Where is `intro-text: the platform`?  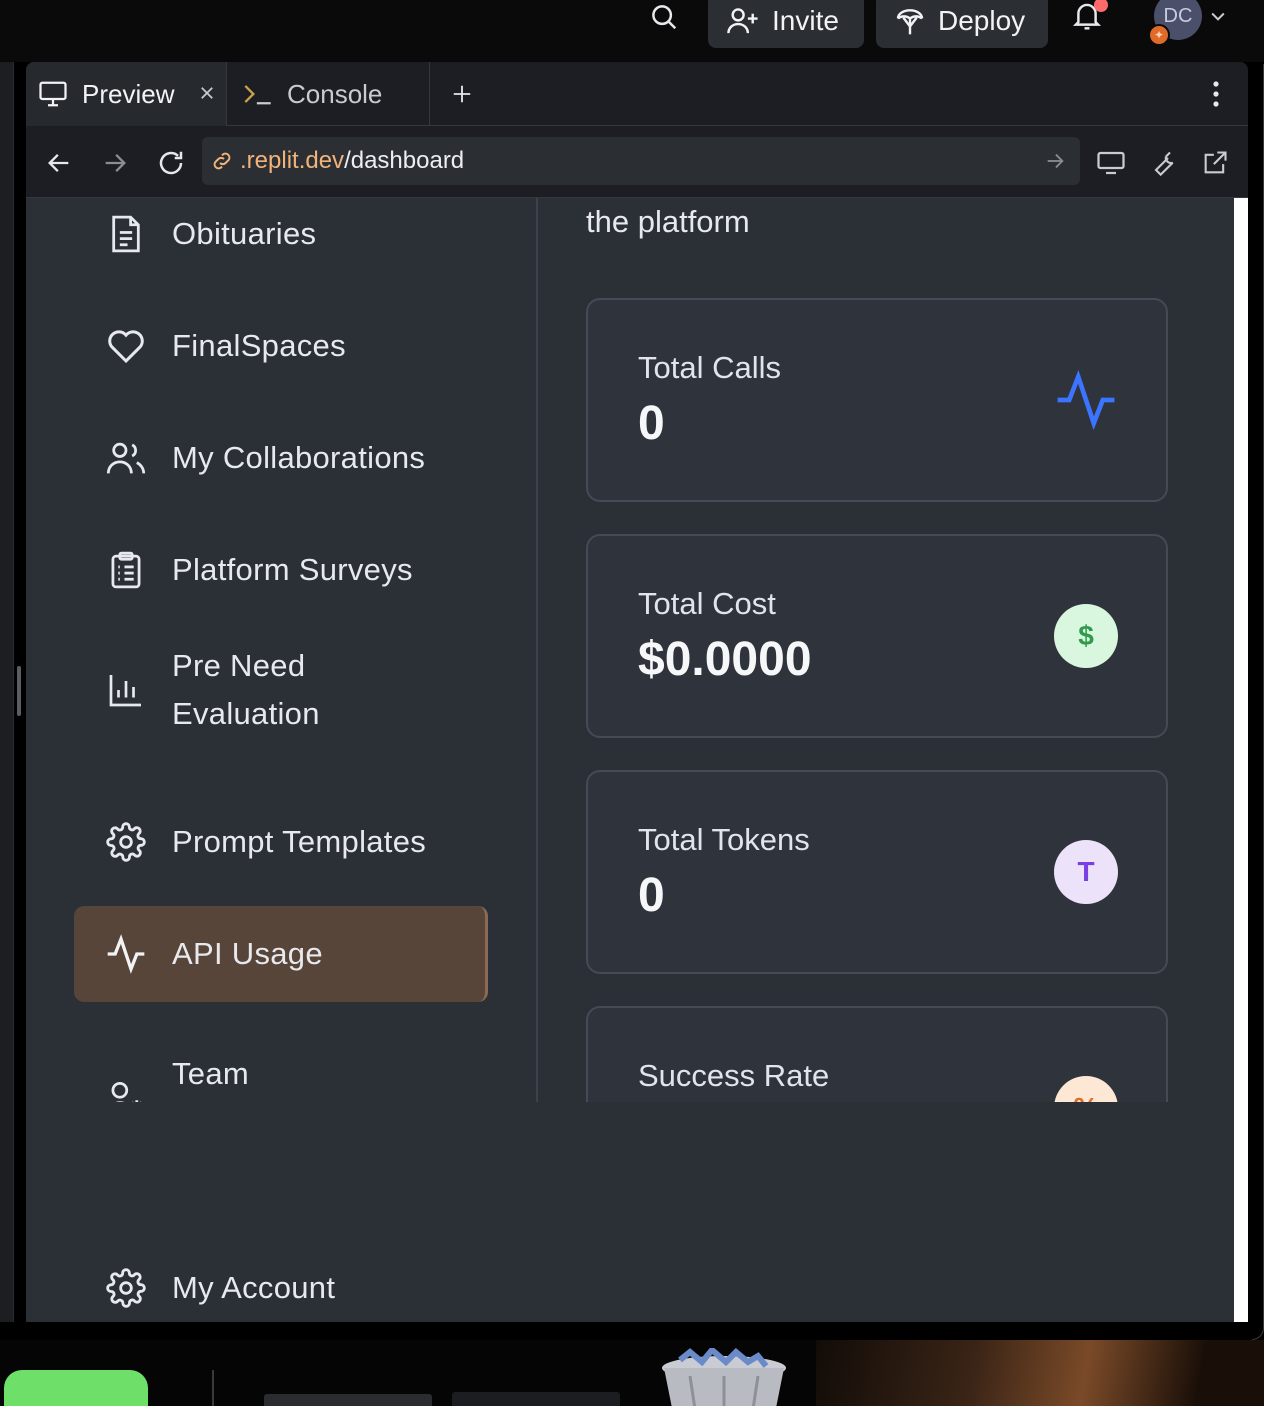 intro-text: the platform is located at coordinates (668, 221).